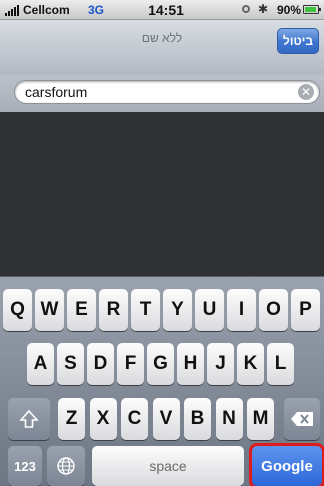 This screenshot has height=486, width=324. I want to click on key-n: N, so click(229, 419).